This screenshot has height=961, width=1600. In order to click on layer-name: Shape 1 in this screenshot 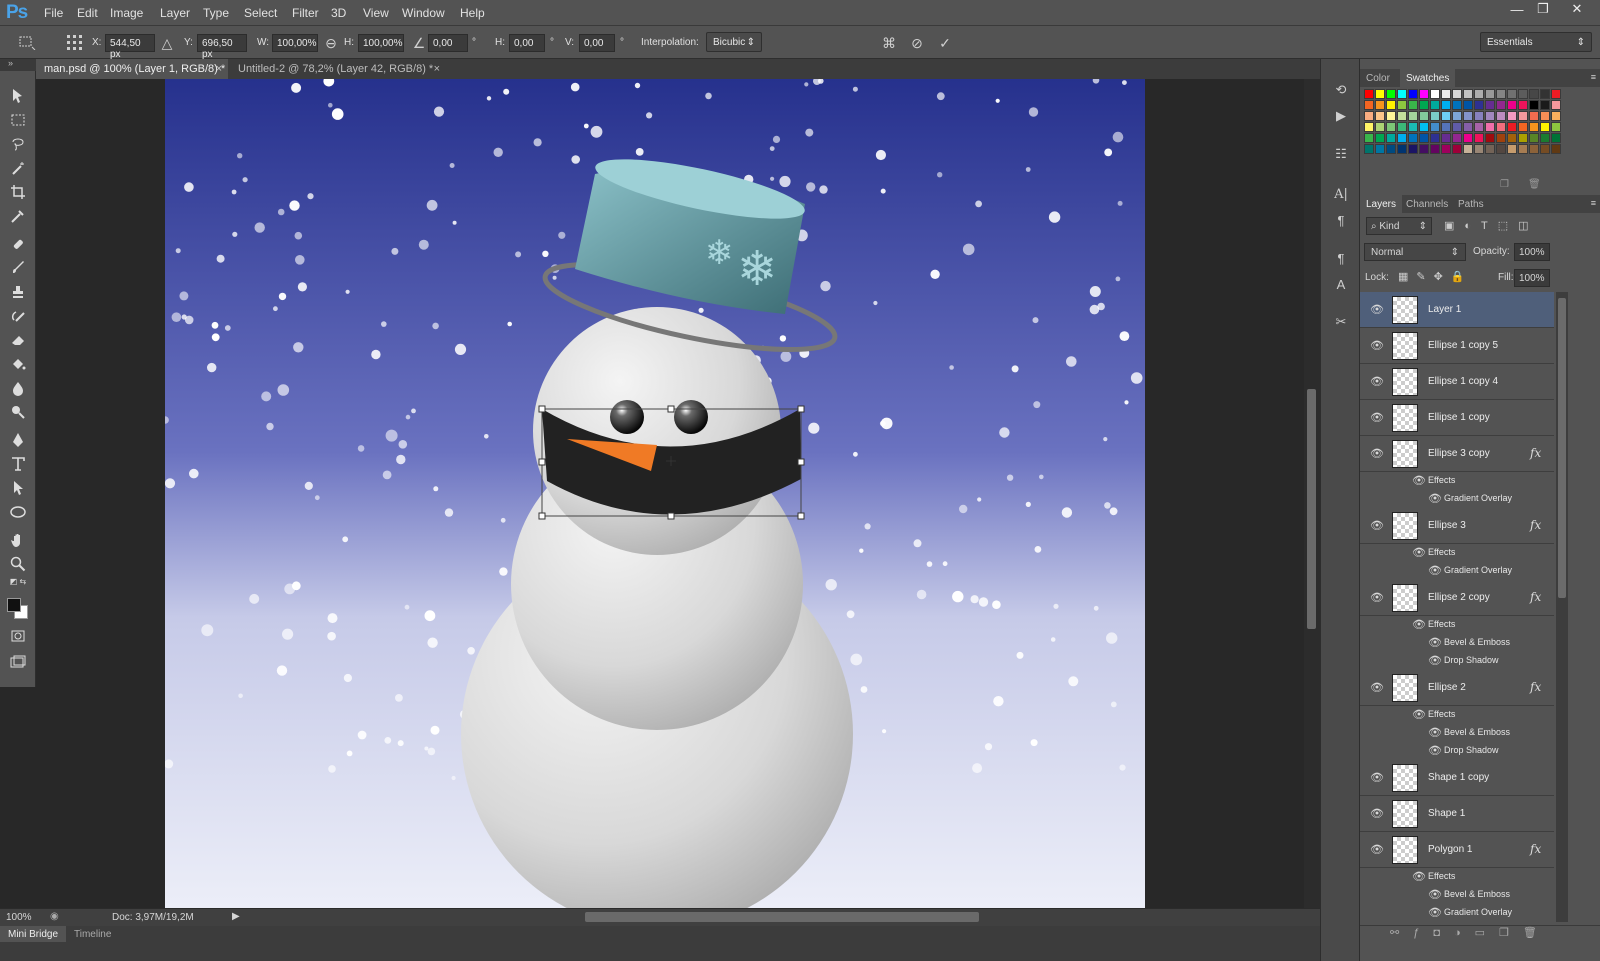, I will do `click(1446, 813)`.